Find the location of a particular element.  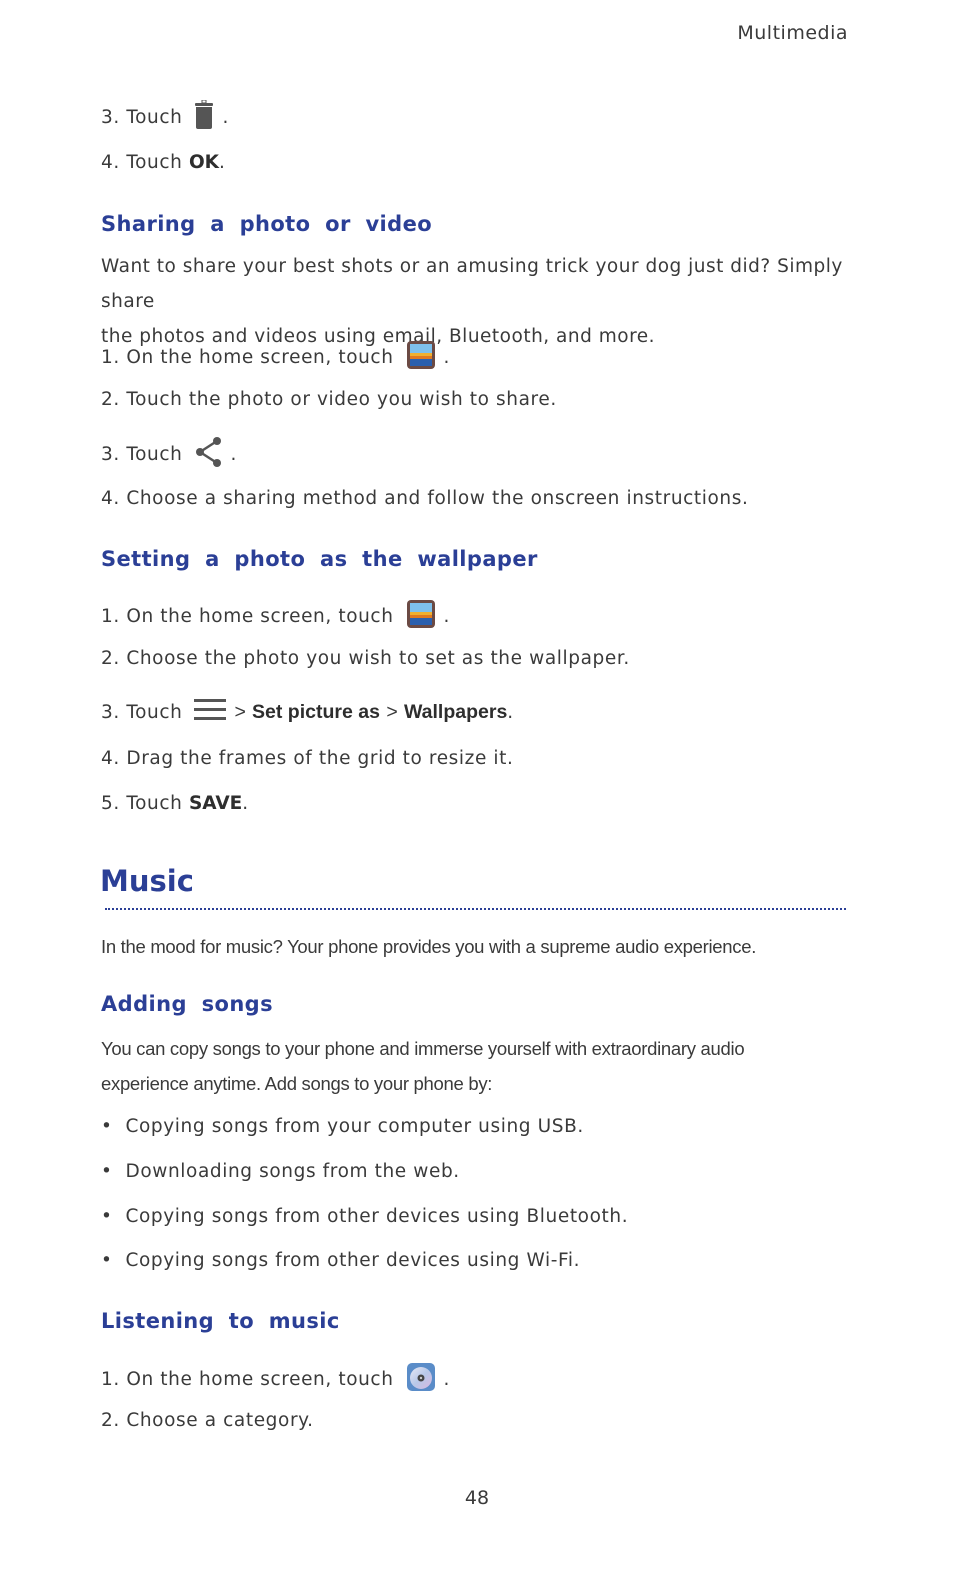

save-label: SAVE is located at coordinates (215, 803).